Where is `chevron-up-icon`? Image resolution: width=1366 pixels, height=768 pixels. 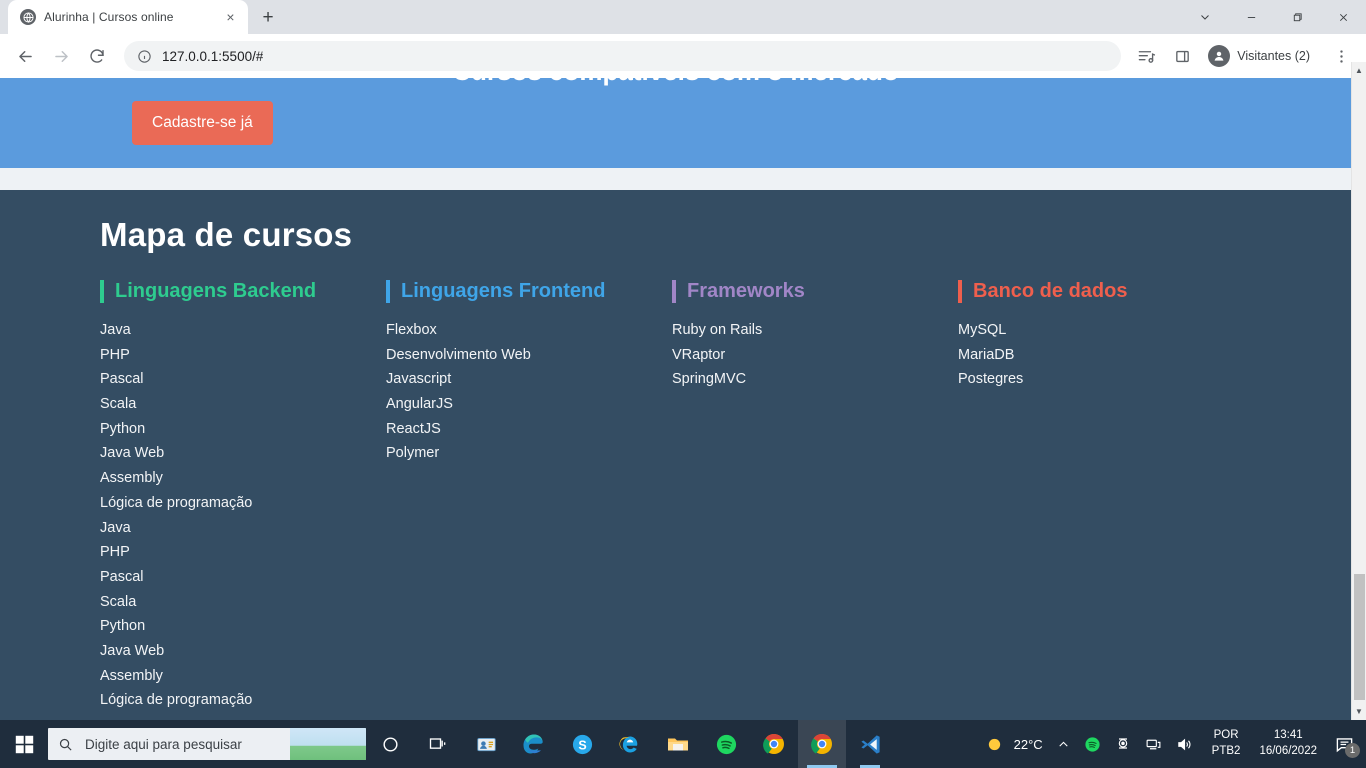 chevron-up-icon is located at coordinates (1063, 744).